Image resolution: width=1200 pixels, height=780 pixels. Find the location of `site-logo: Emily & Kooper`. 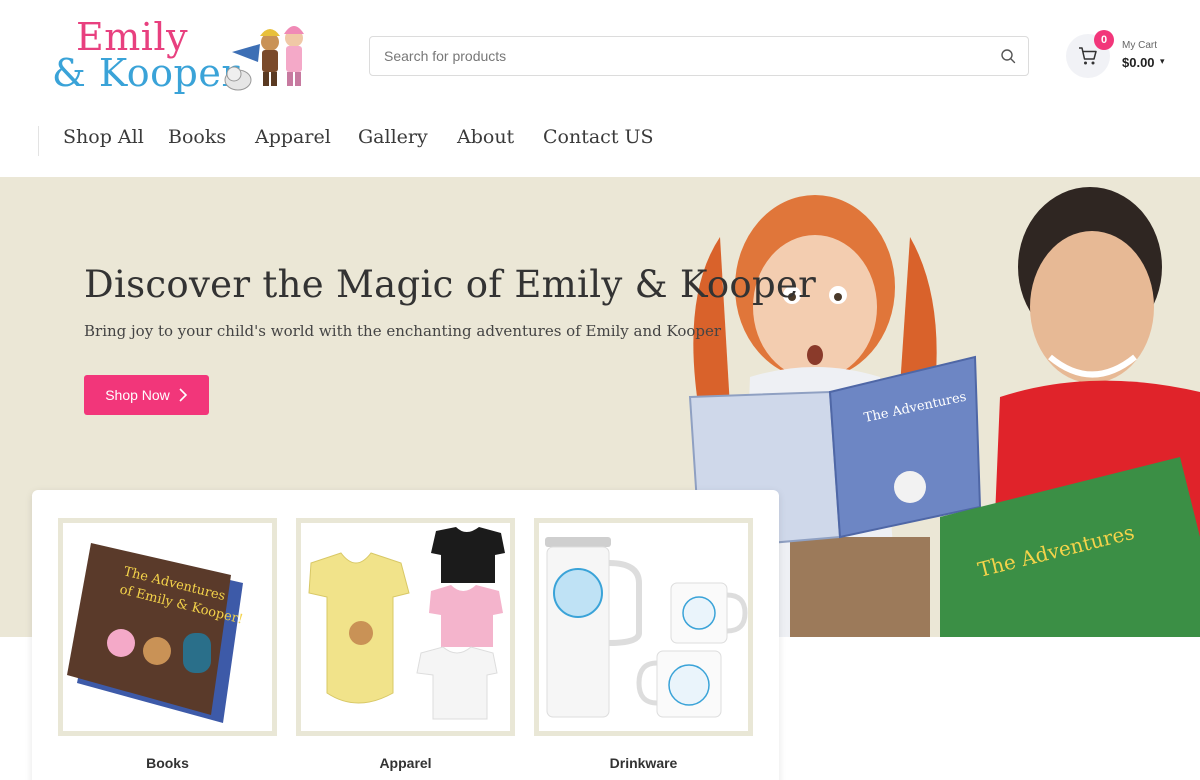

site-logo: Emily & Kooper is located at coordinates (187, 57).